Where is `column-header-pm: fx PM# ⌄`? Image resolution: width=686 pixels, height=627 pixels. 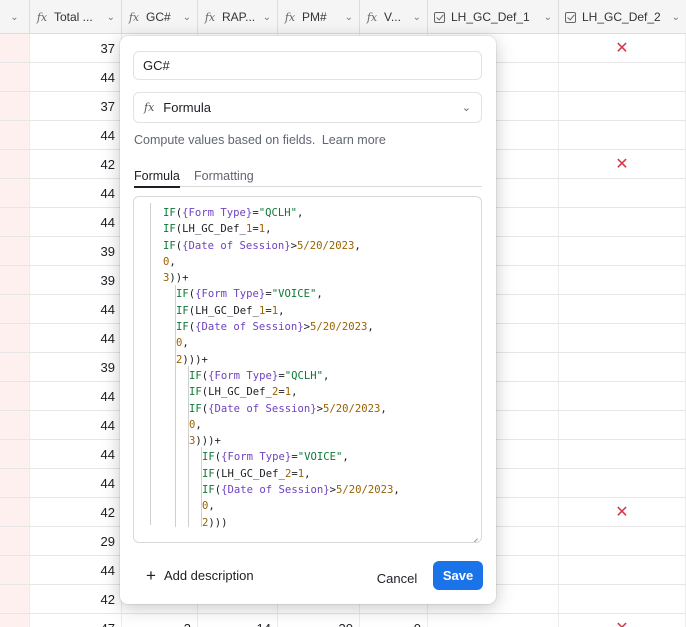 column-header-pm: fx PM# ⌄ is located at coordinates (319, 17).